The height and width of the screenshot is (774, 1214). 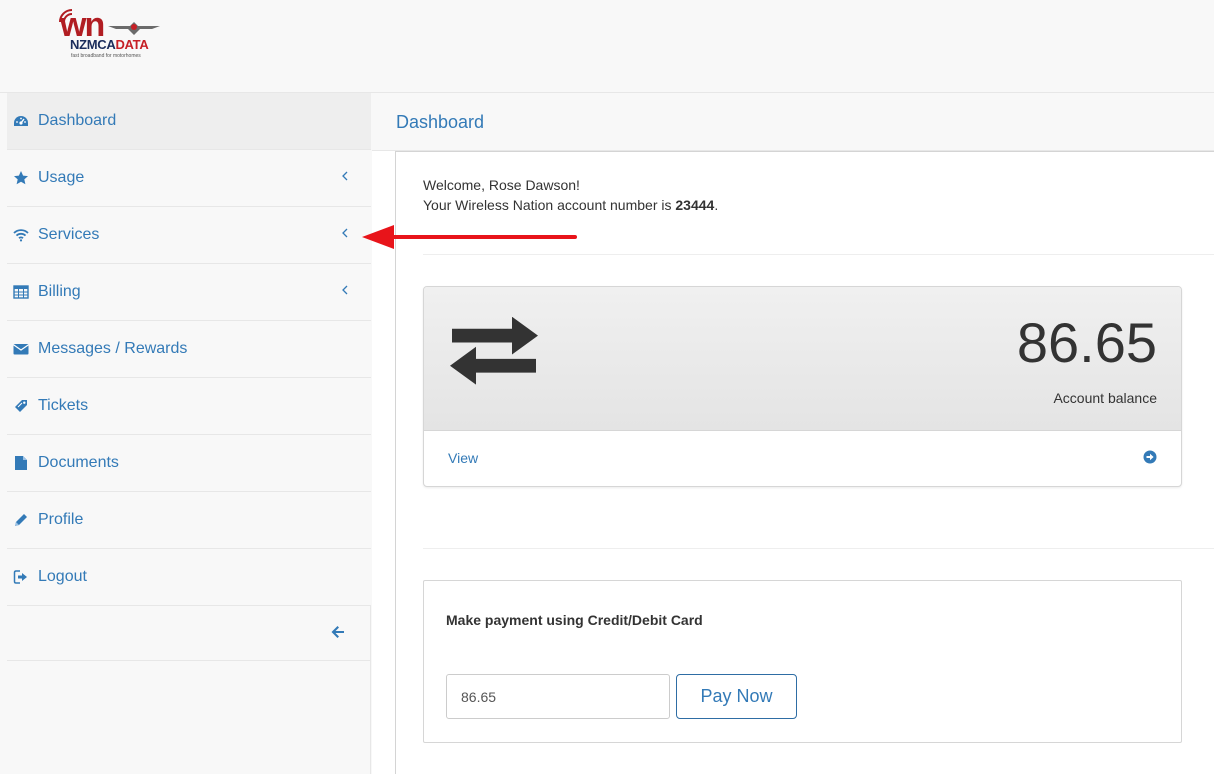 What do you see at coordinates (189, 121) in the screenshot?
I see `sidebar-item-dashboard: Dashboard` at bounding box center [189, 121].